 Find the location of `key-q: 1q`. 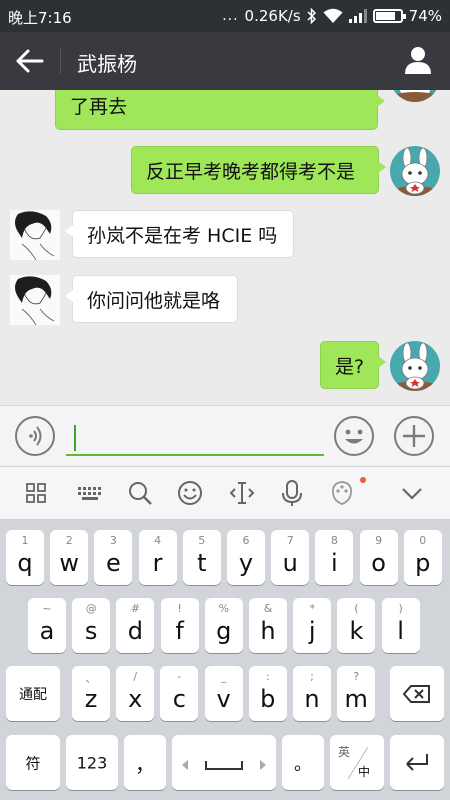

key-q: 1q is located at coordinates (25, 557).